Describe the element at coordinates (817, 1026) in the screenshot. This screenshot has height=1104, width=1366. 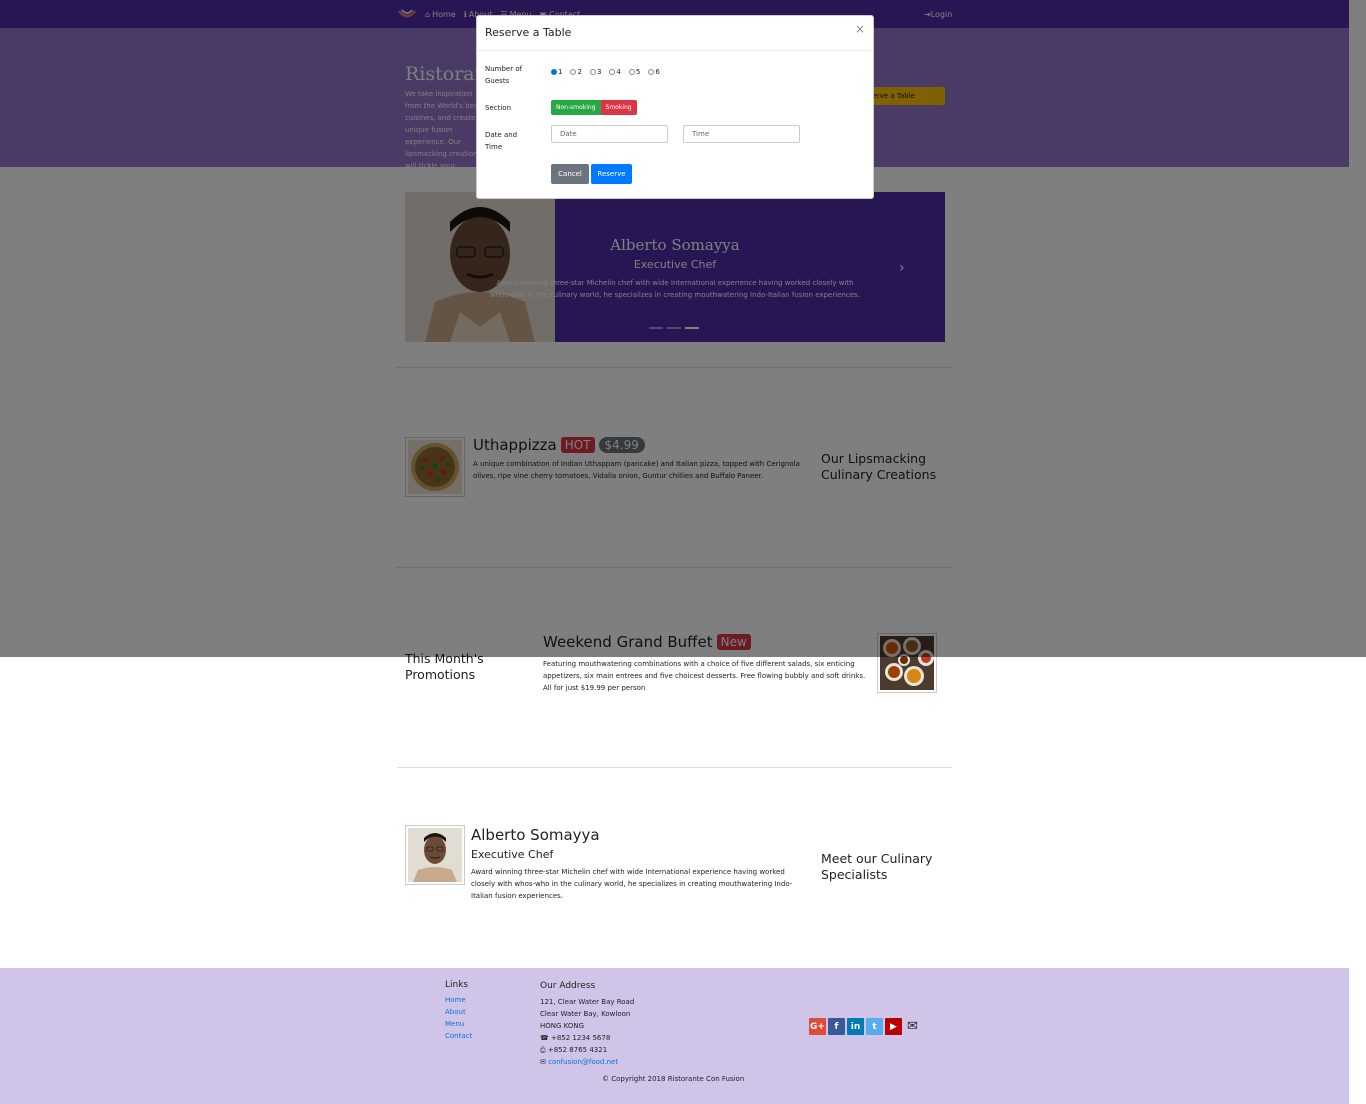
I see `google-plus-icon: G+` at that location.